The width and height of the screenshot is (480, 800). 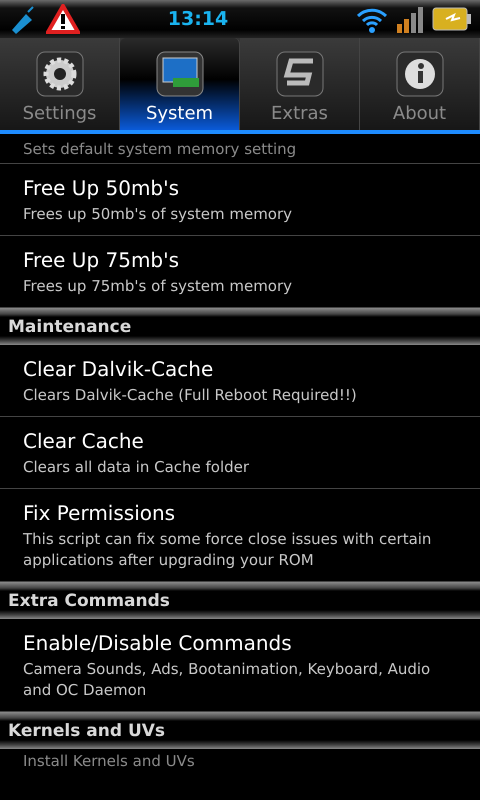 I want to click on clock: 13:14, so click(x=198, y=19).